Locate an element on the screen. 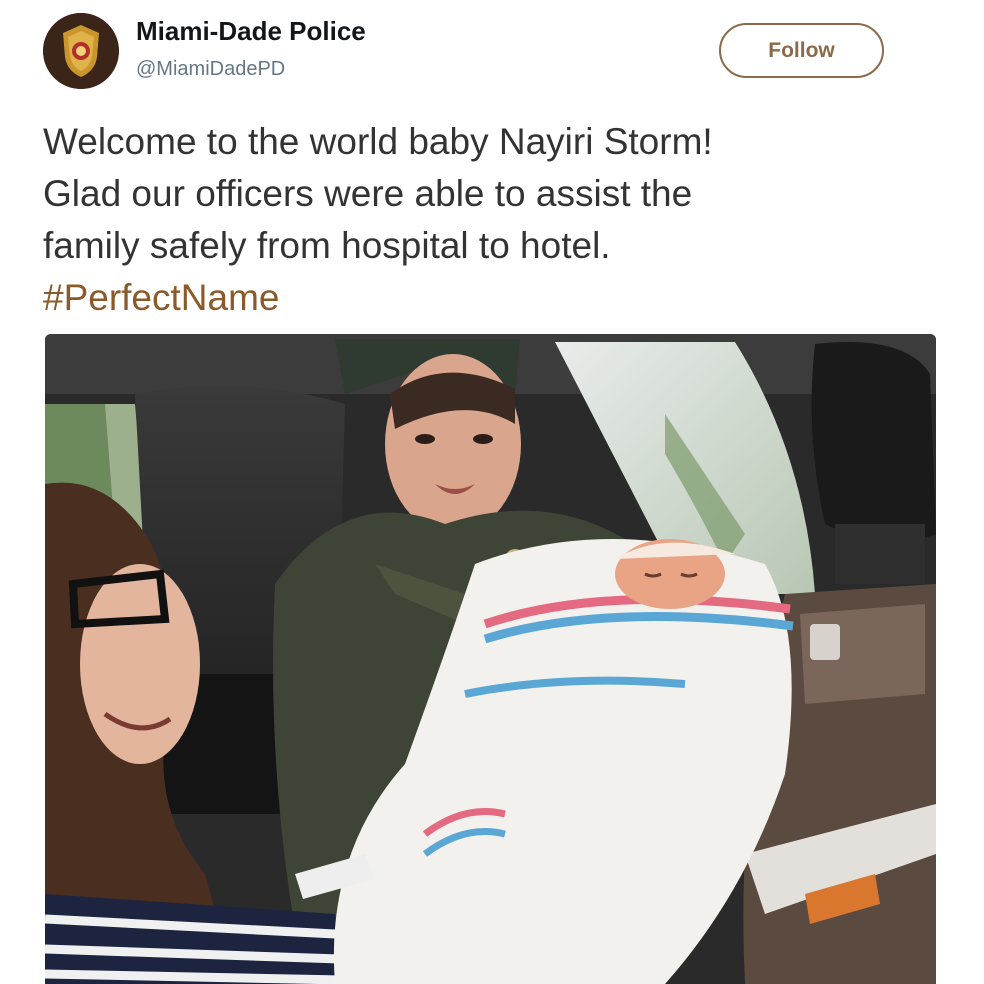 This screenshot has width=984, height=984. tweet-text-line: family safely from hospital to hotel. is located at coordinates (327, 245).